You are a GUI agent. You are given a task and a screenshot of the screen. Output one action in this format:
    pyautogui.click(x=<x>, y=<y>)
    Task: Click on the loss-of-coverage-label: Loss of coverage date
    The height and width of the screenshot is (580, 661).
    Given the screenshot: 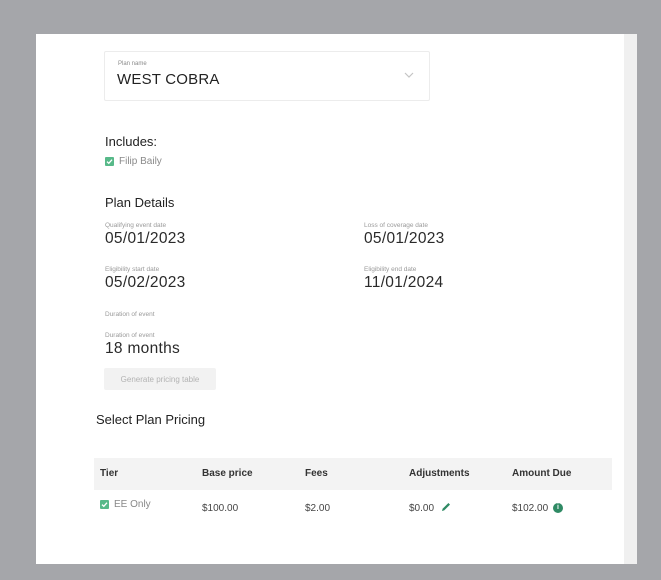 What is the action you would take?
    pyautogui.click(x=396, y=225)
    